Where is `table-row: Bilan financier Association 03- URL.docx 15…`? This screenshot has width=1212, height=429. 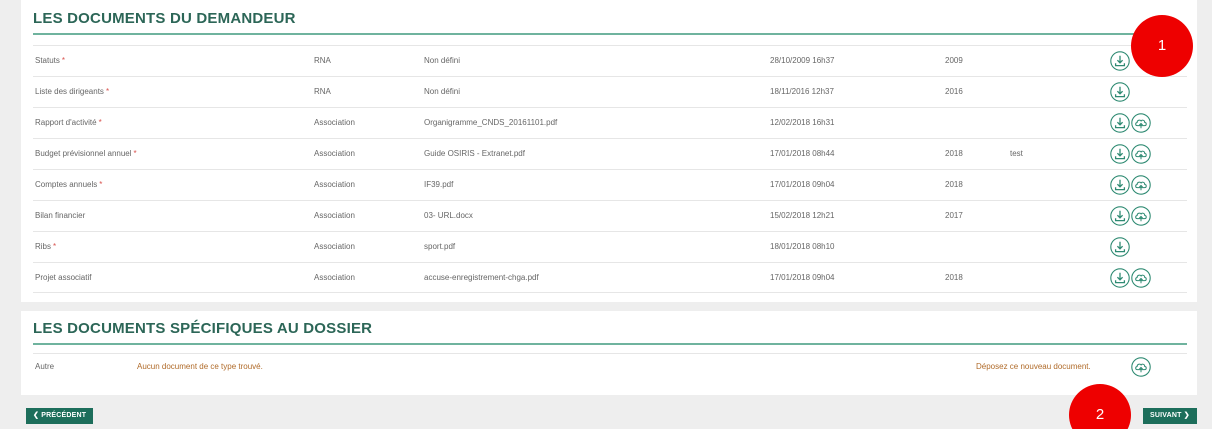 table-row: Bilan financier Association 03- URL.docx 15… is located at coordinates (610, 215).